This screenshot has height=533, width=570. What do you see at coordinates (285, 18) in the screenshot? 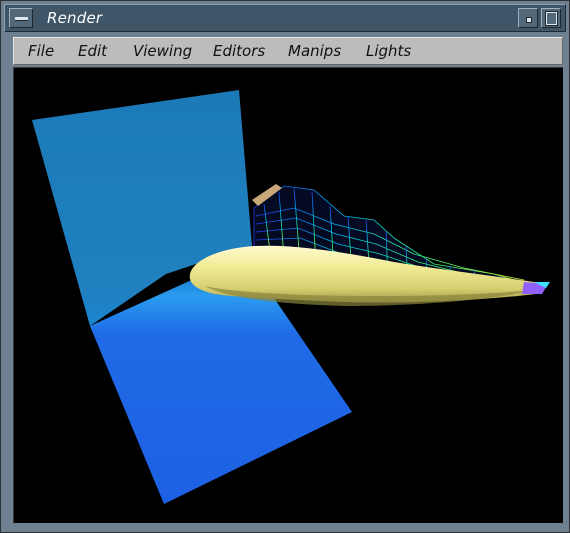
I see `title-bar: Render` at bounding box center [285, 18].